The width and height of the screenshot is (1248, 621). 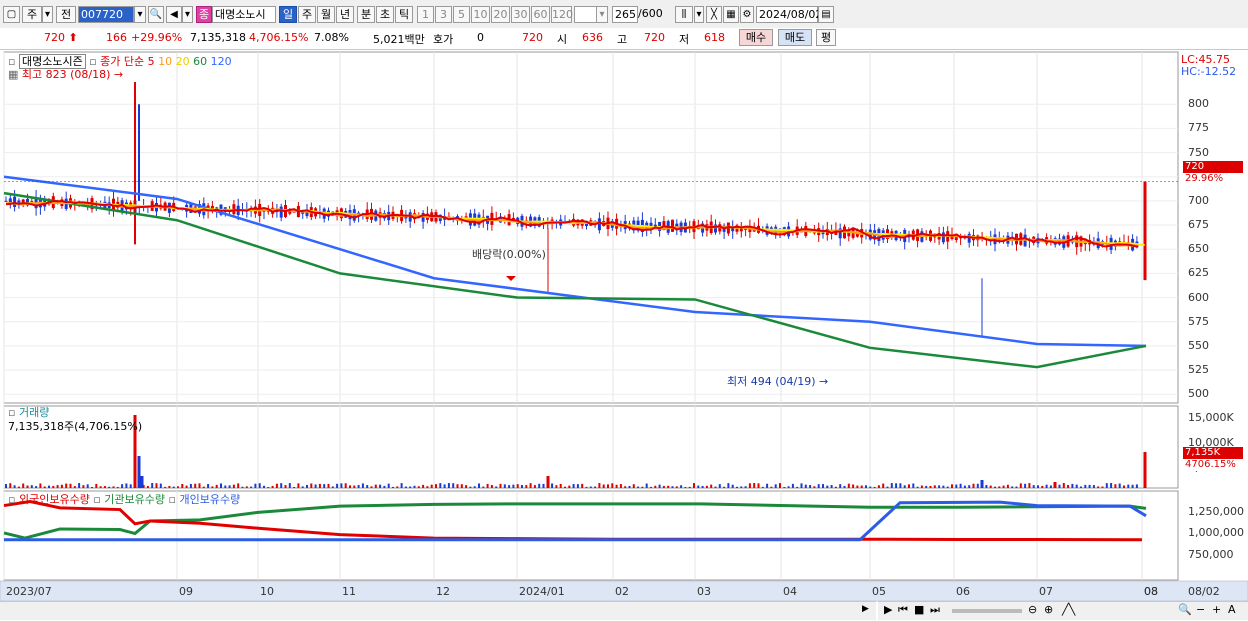 I want to click on period-year-button: 년, so click(x=345, y=14).